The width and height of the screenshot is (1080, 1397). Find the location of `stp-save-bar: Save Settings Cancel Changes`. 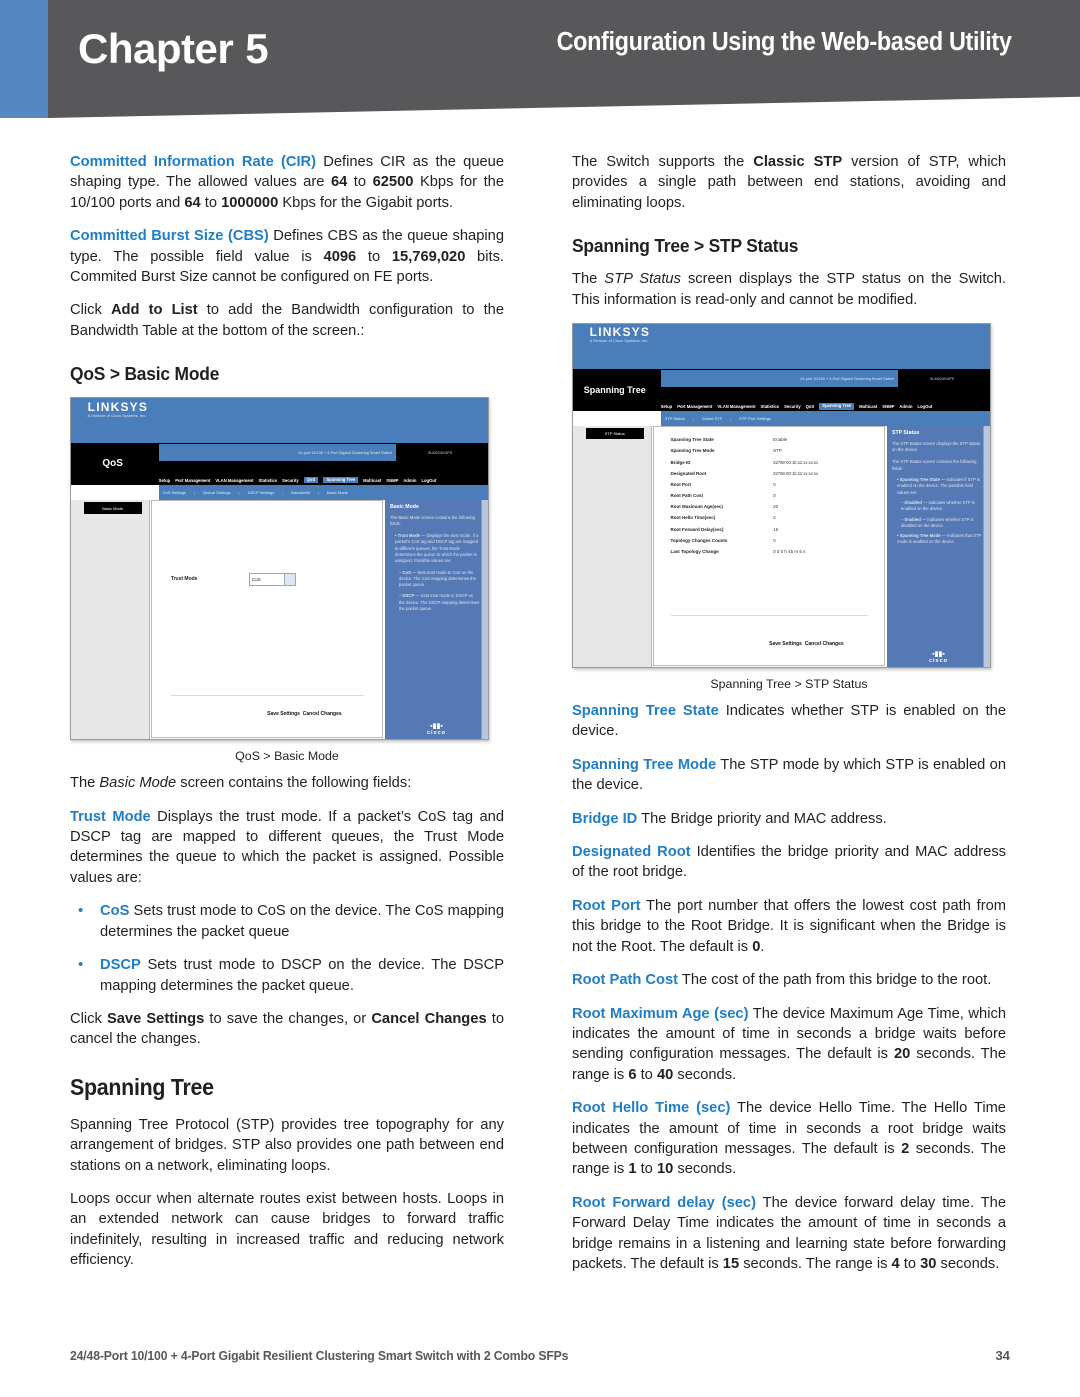

stp-save-bar: Save Settings Cancel Changes is located at coordinates (806, 644).